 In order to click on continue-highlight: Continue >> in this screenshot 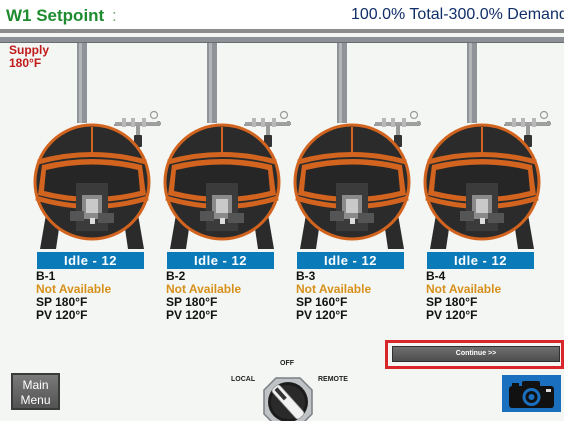, I will do `click(474, 354)`.